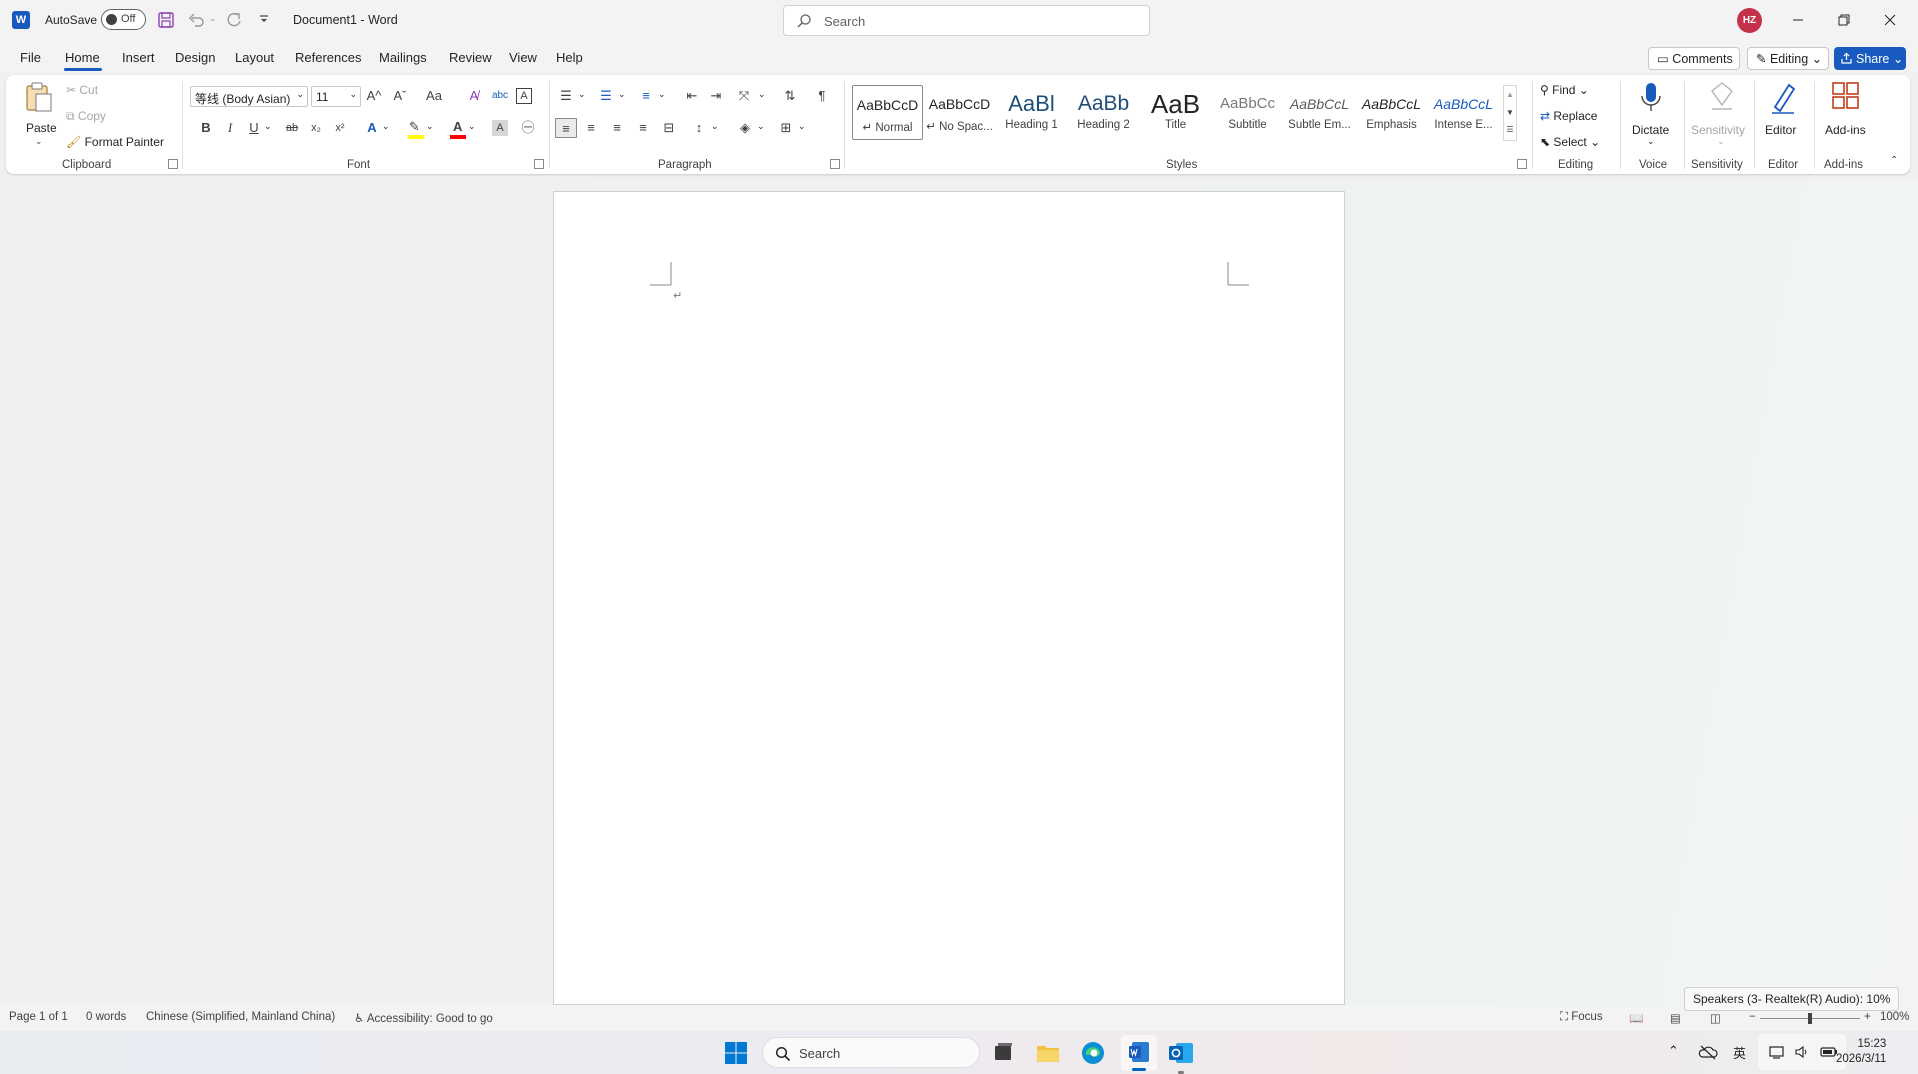 Image resolution: width=1918 pixels, height=1074 pixels. Describe the element at coordinates (416, 130) in the screenshot. I see `highlight-color-button: ✎` at that location.